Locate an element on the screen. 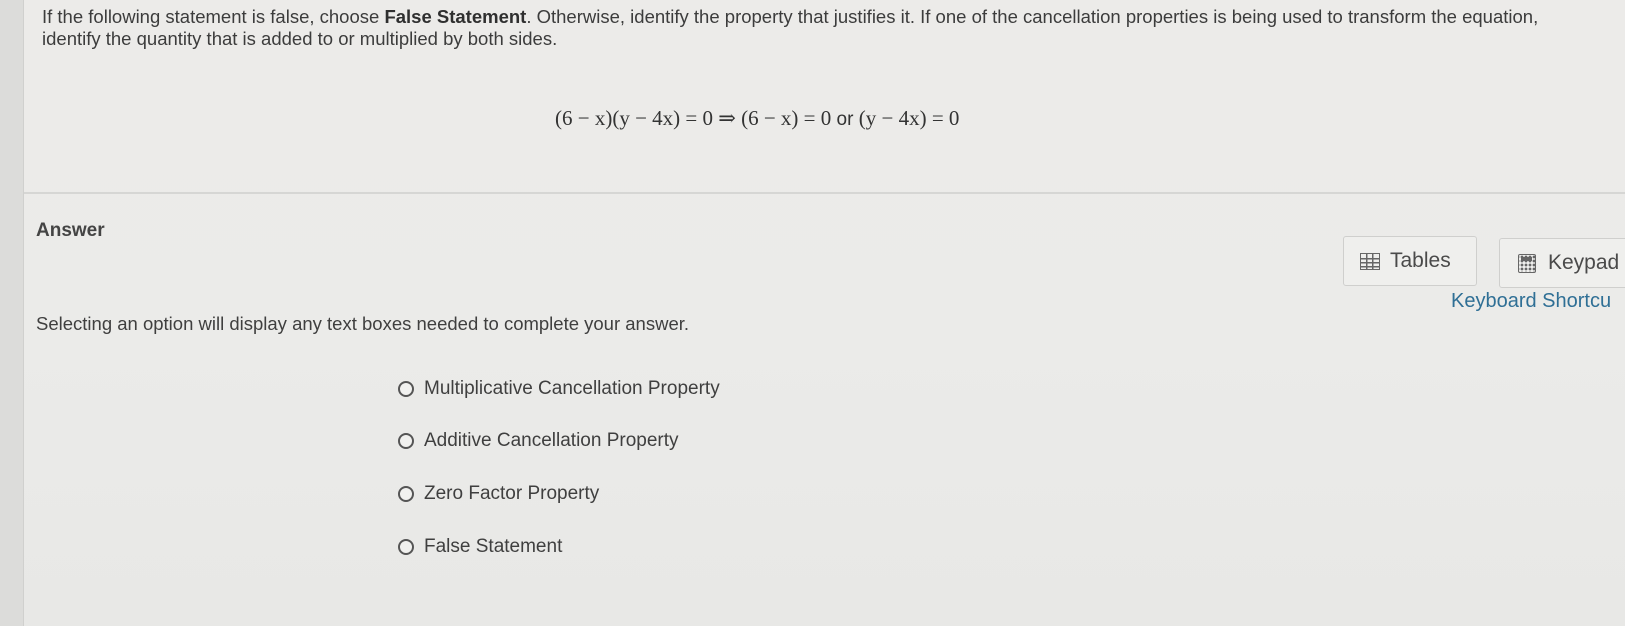 The height and width of the screenshot is (626, 1625). option-false-statement: False Statement is located at coordinates (480, 547).